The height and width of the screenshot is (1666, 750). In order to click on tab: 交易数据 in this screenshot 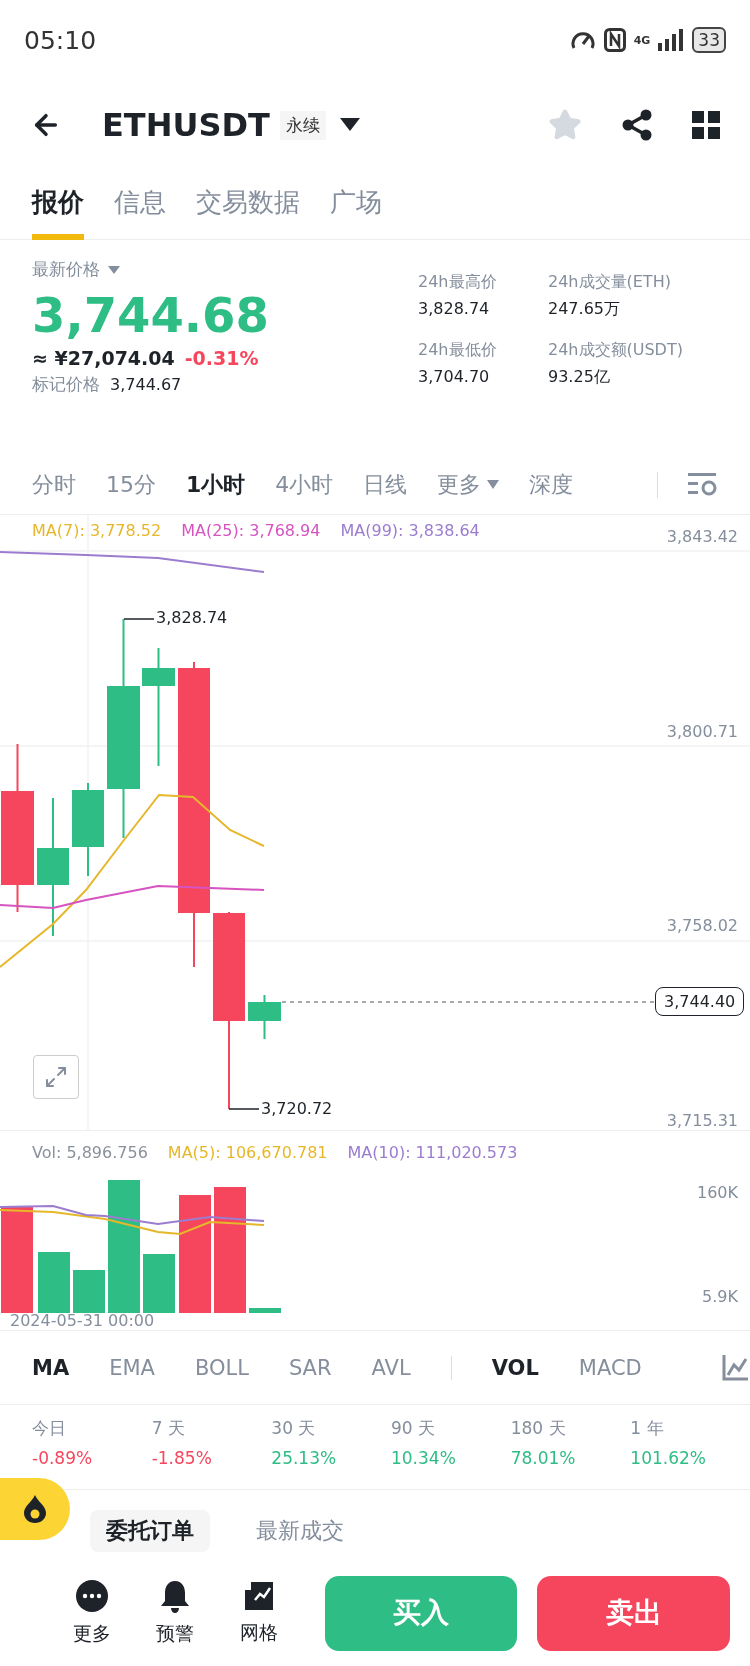, I will do `click(248, 205)`.